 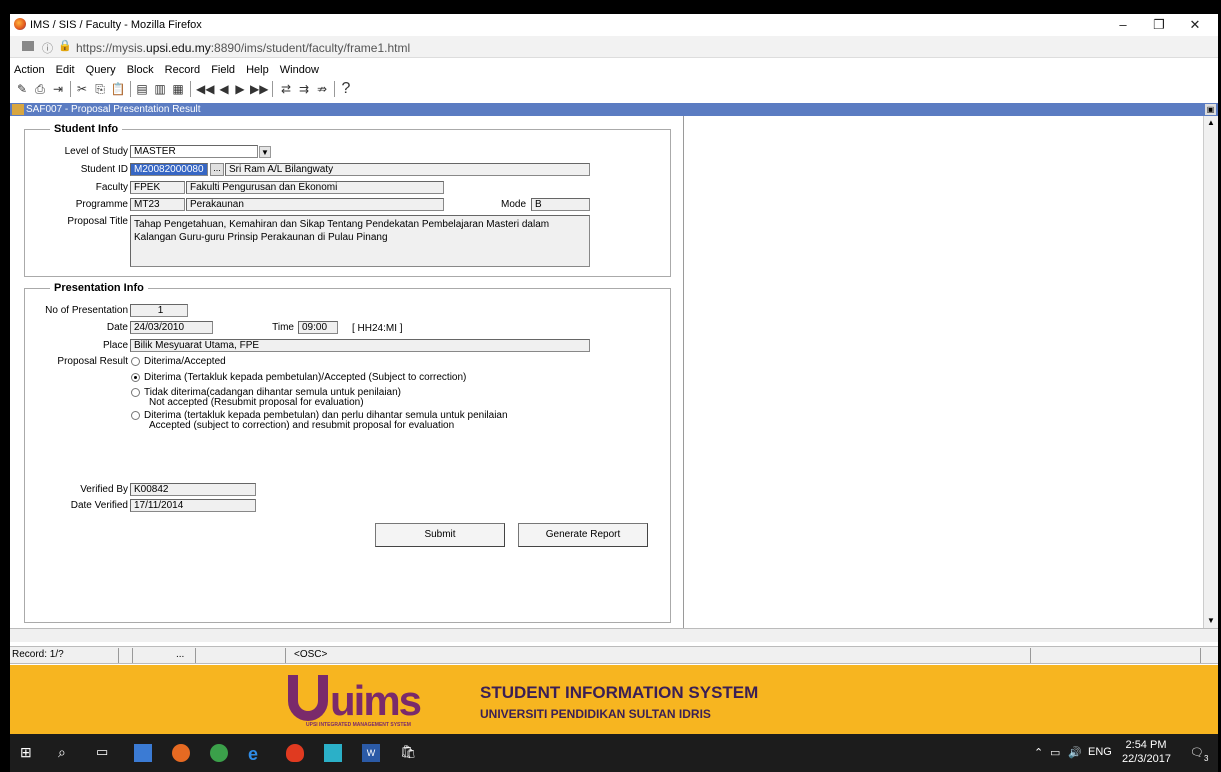 I want to click on date-verified-label: Date Verified, so click(x=99, y=505).